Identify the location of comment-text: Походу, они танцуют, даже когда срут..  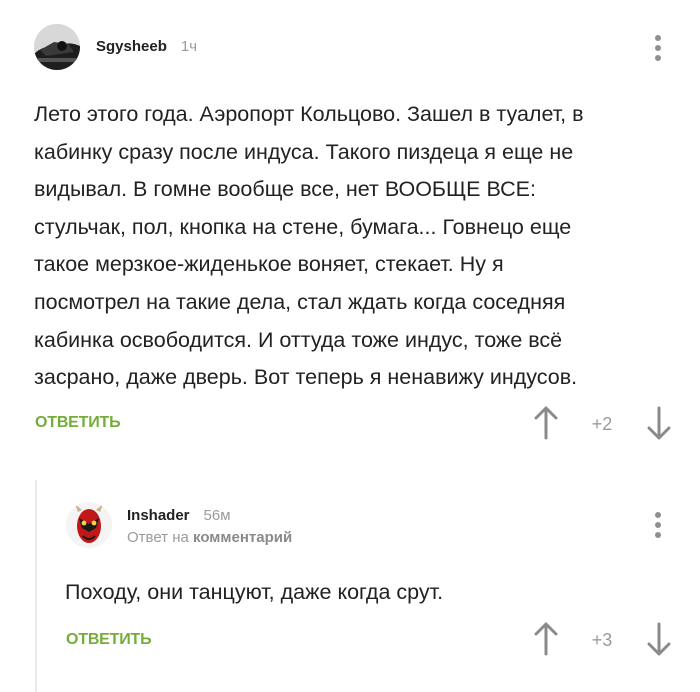
(370, 593).